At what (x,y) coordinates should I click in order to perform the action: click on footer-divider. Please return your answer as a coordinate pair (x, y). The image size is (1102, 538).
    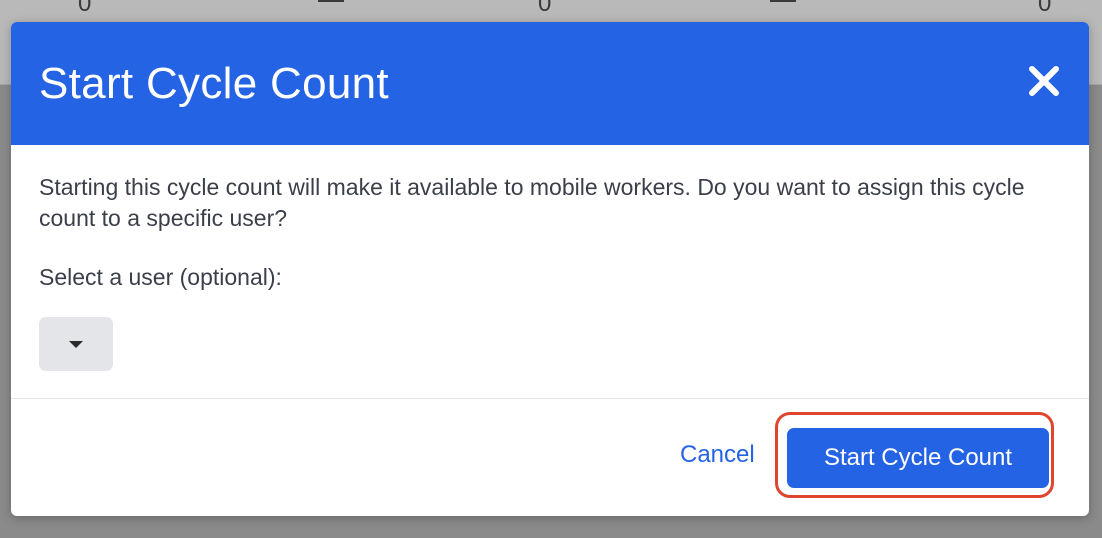
    Looking at the image, I should click on (550, 398).